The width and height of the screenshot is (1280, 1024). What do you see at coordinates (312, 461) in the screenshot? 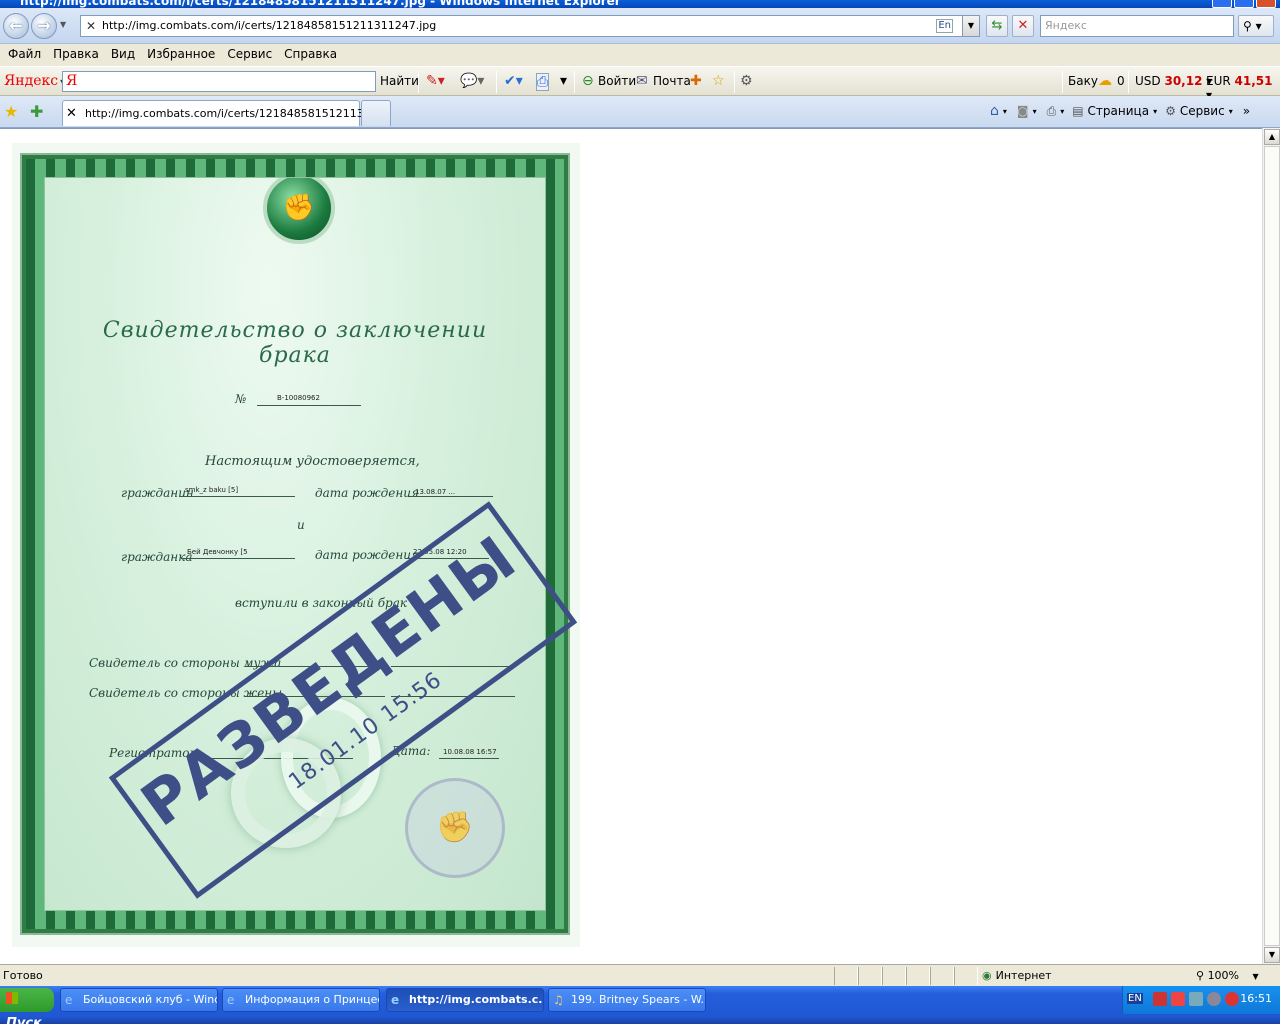
I see `certifies-text: Настоящим удостоверяется,` at bounding box center [312, 461].